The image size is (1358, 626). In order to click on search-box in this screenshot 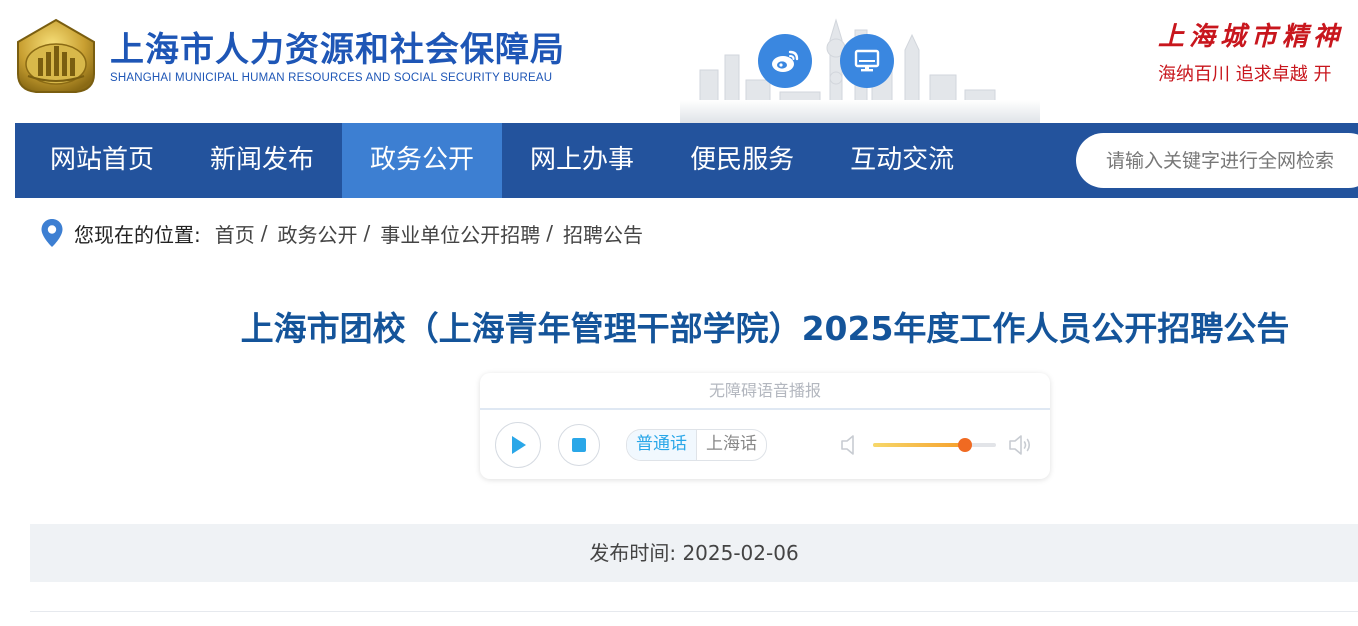, I will do `click(1217, 160)`.